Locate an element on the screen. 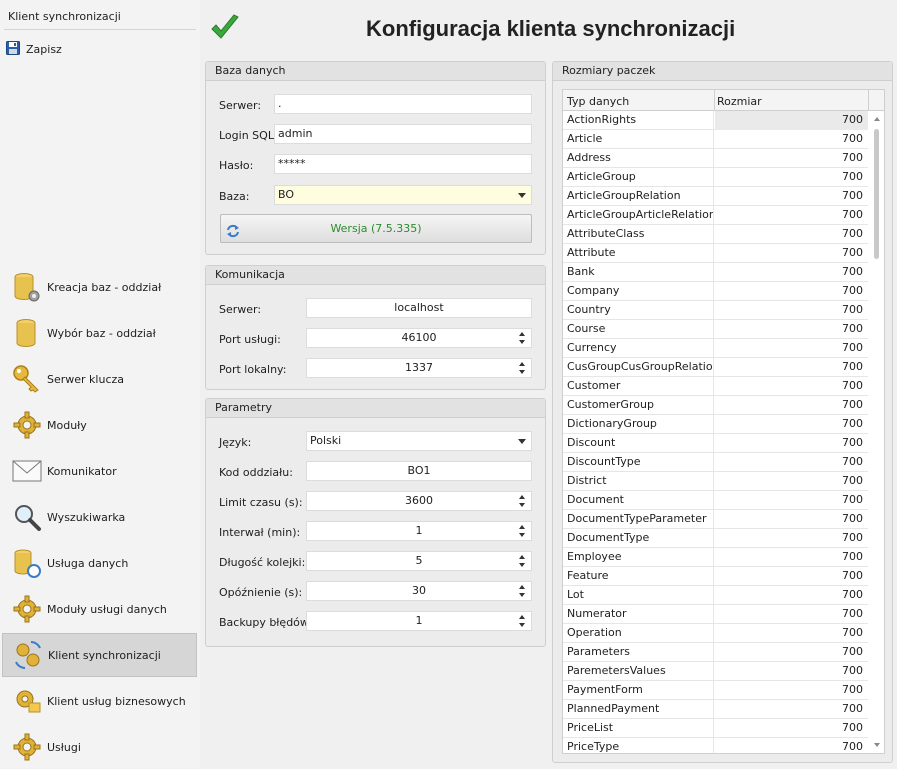  table-row: Parameters 700 is located at coordinates (715, 652).